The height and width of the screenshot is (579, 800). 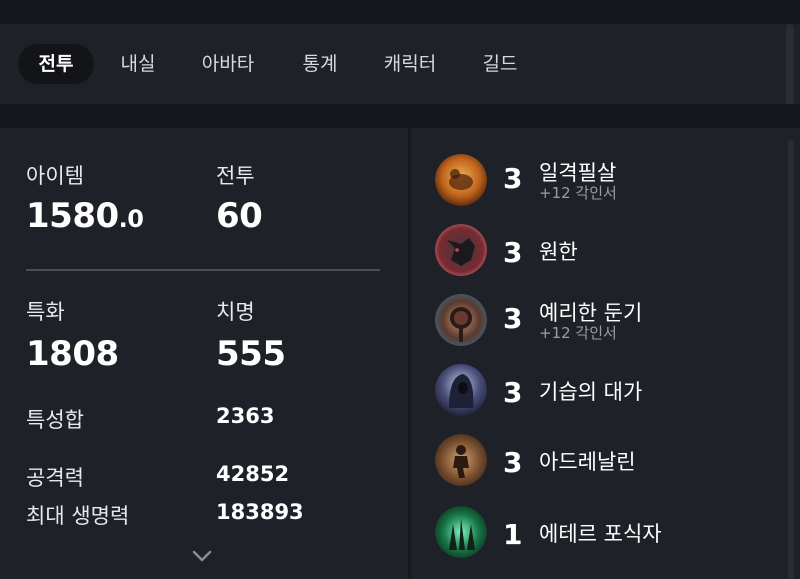 What do you see at coordinates (235, 312) in the screenshot?
I see `crit-label: 치명` at bounding box center [235, 312].